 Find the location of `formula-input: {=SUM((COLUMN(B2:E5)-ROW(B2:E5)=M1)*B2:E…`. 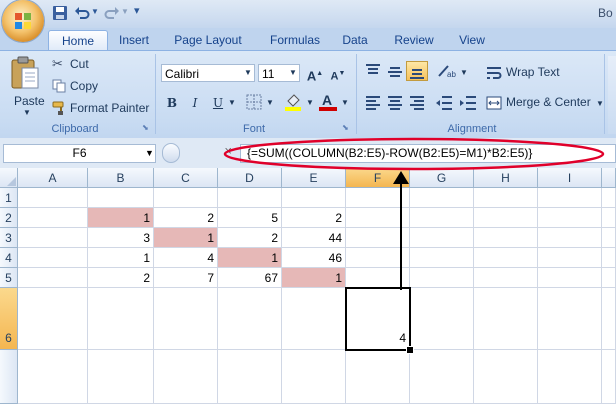

formula-input: {=SUM((COLUMN(B2:E5)-ROW(B2:E5)=M1)*B2:E… is located at coordinates (428, 153).